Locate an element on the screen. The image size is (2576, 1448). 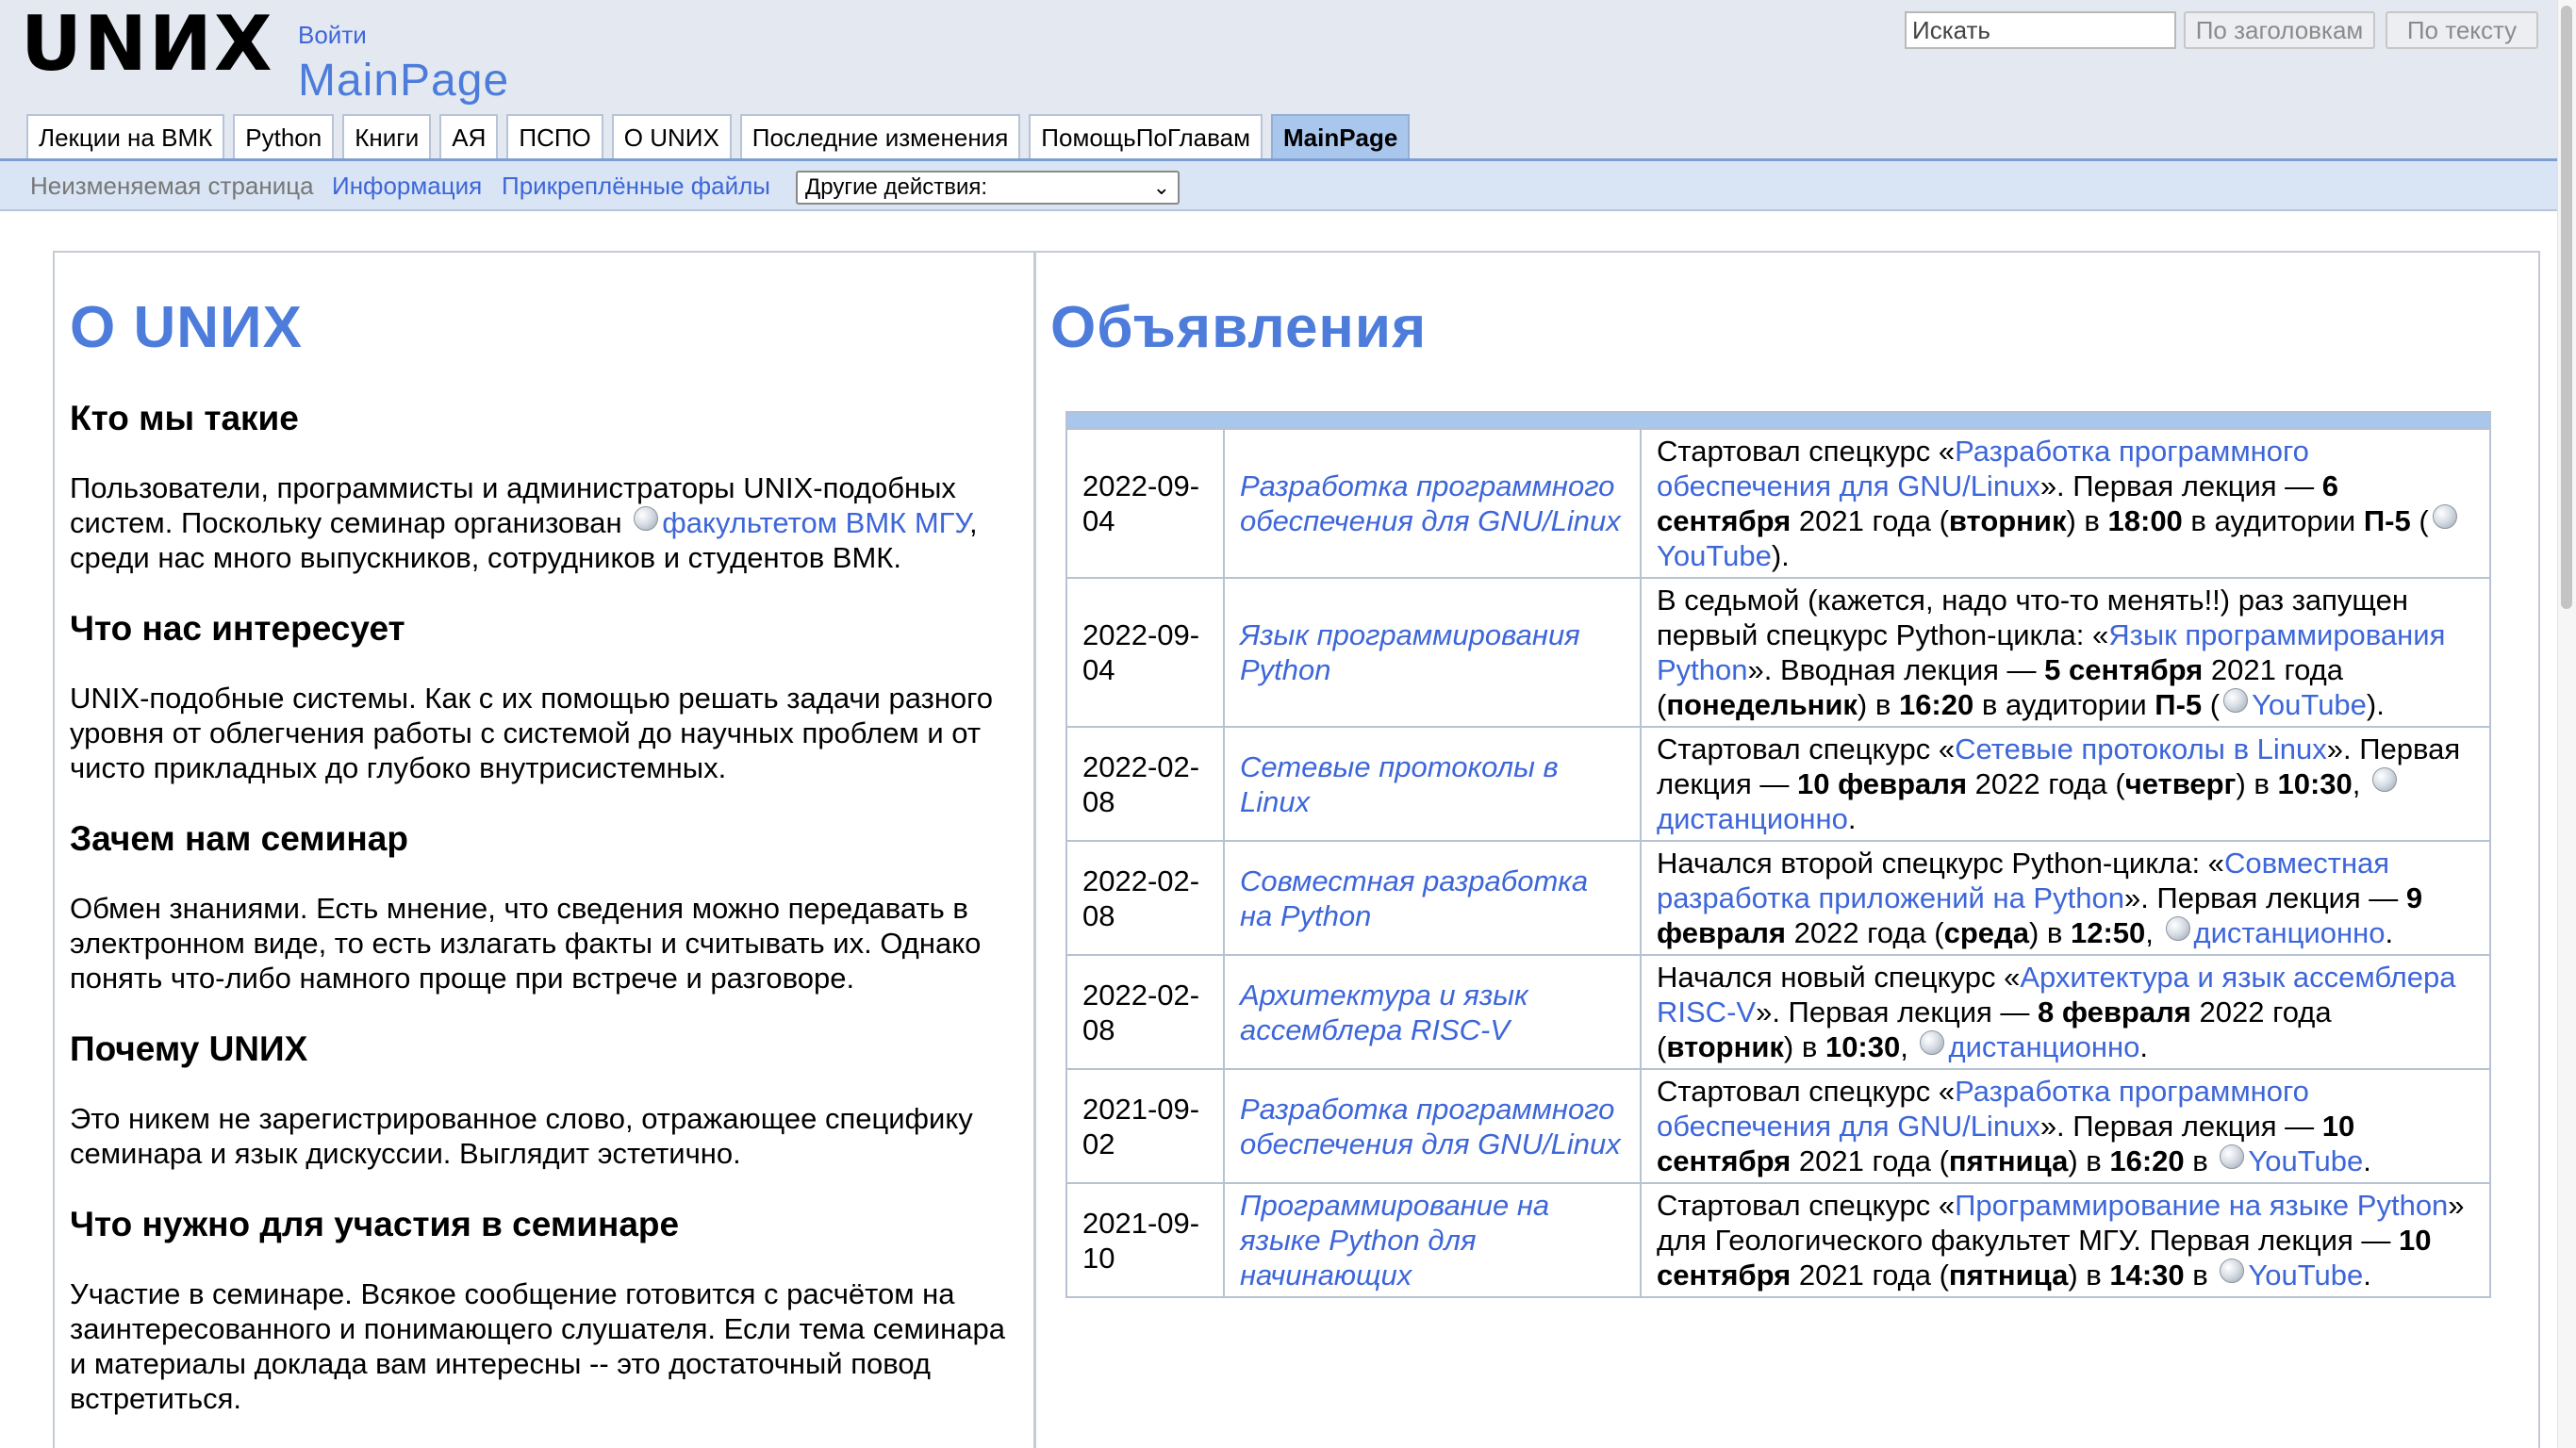
tab-books: Книги is located at coordinates (387, 136).